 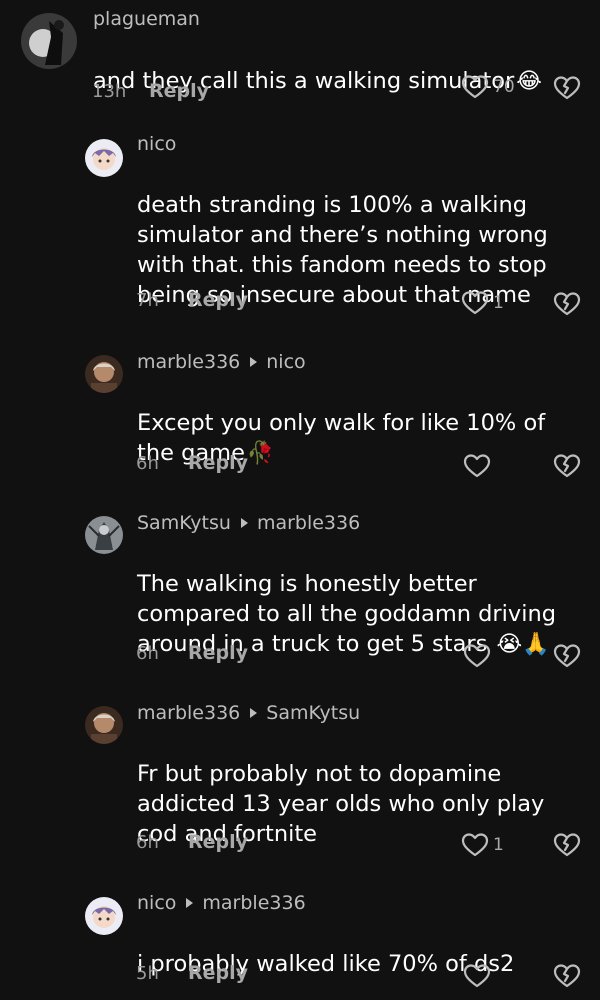 I want to click on comment-username: nico, so click(x=156, y=144).